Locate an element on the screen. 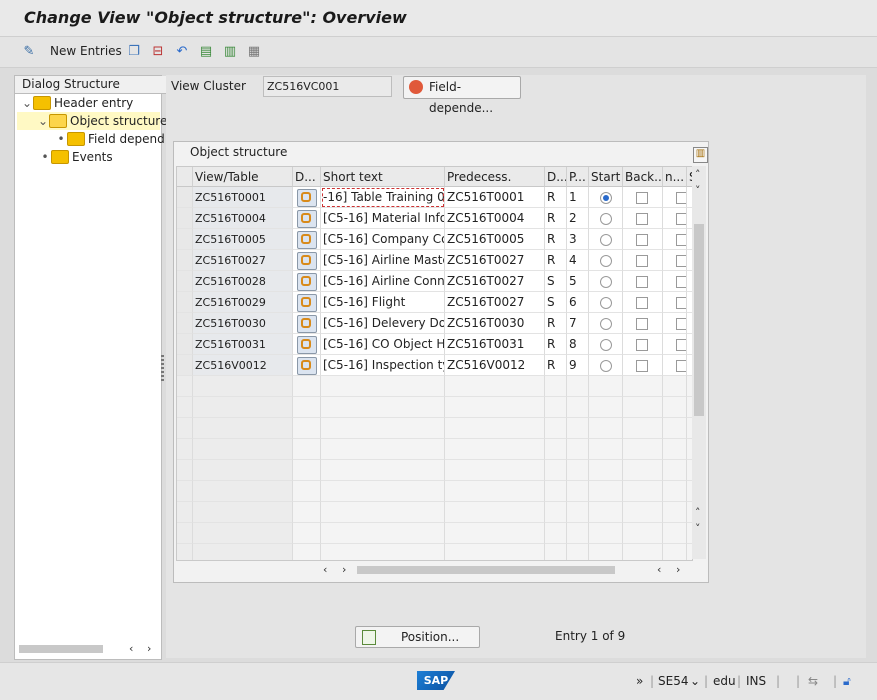  d-cell: R is located at coordinates (556, 323).